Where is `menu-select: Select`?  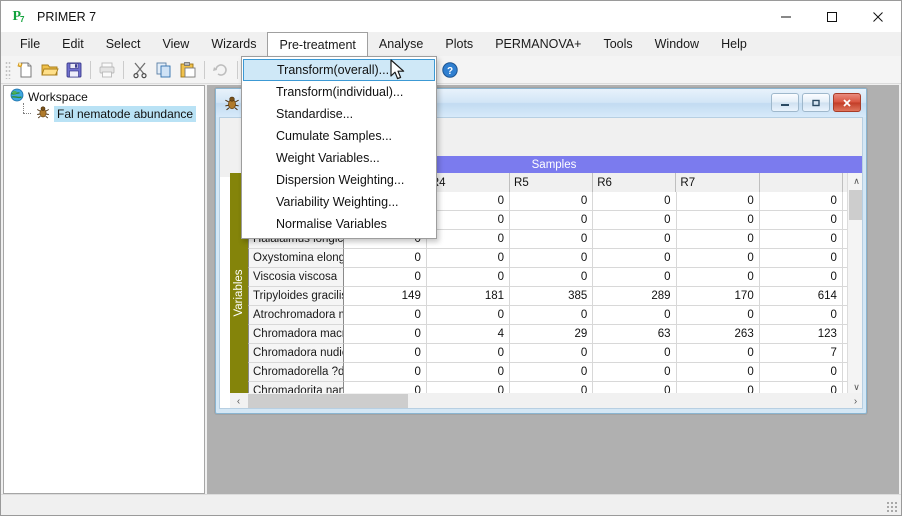 menu-select: Select is located at coordinates (123, 44).